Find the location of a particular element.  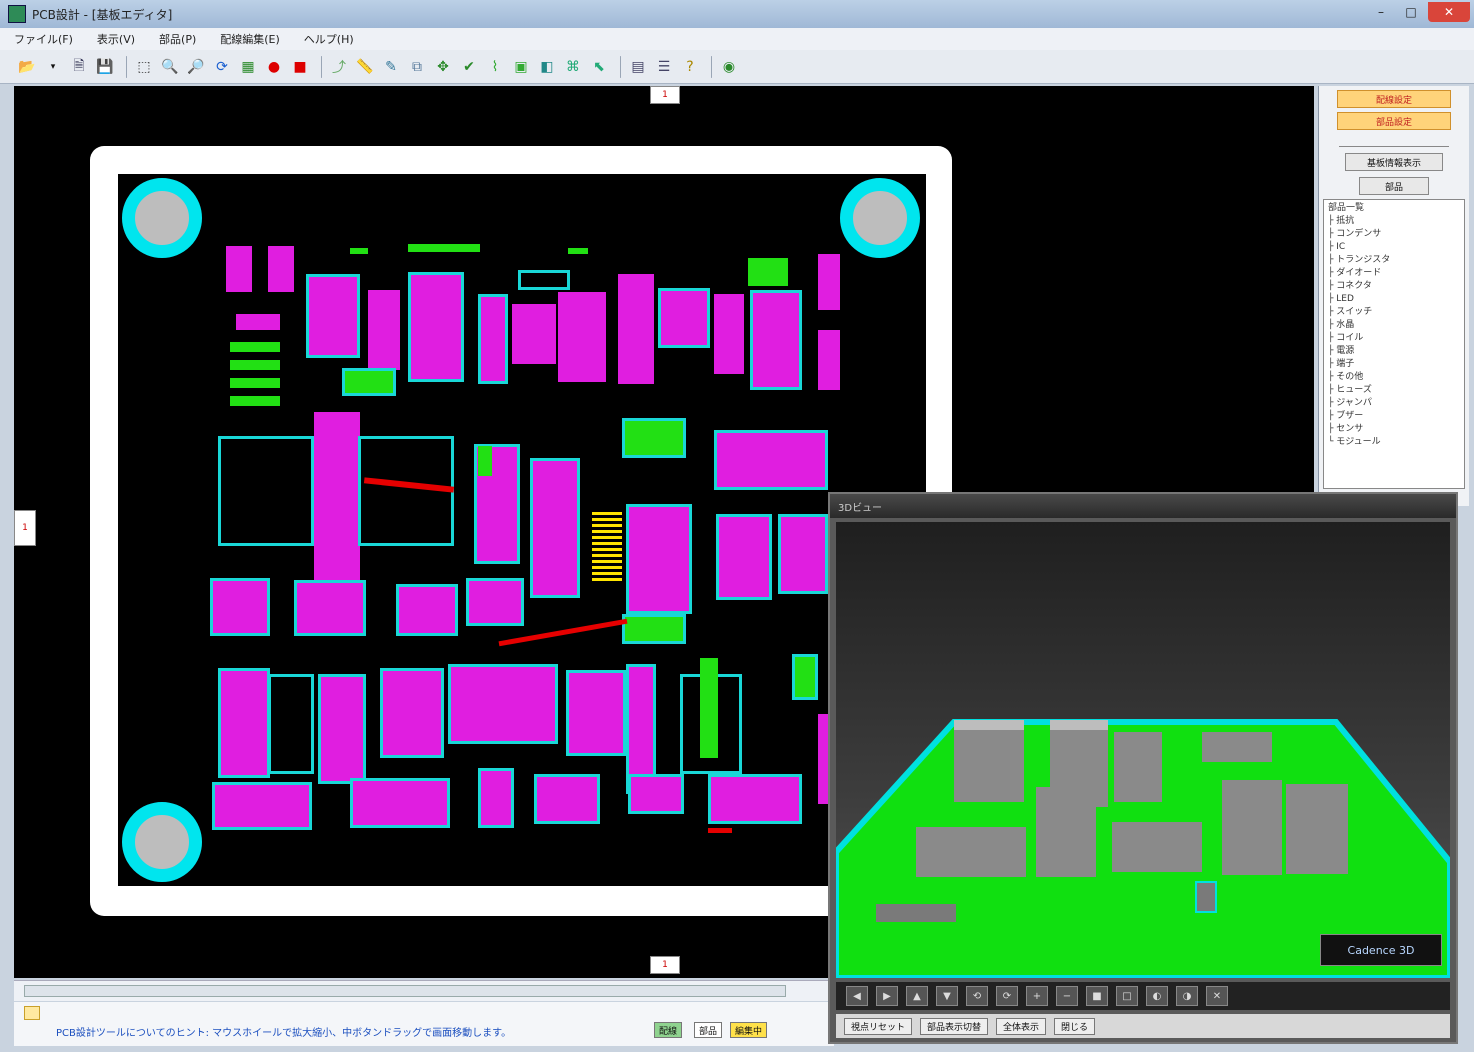

close-icon: ✕ is located at coordinates (1217, 996).